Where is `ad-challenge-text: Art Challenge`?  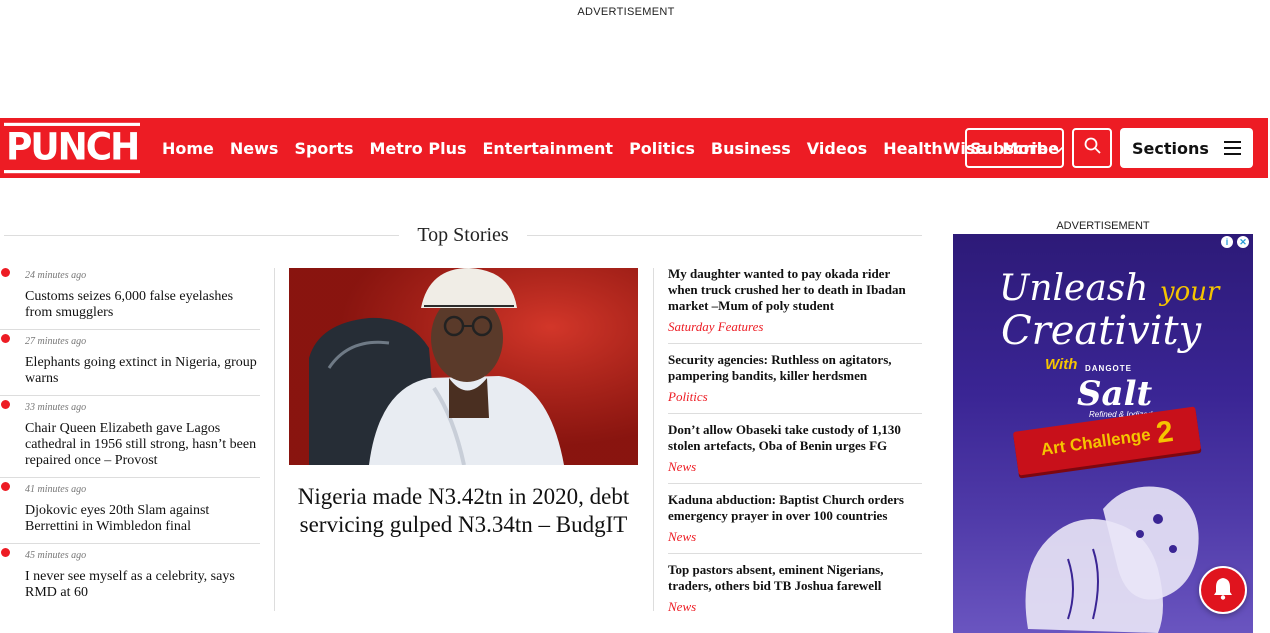
ad-challenge-text: Art Challenge is located at coordinates (1095, 442).